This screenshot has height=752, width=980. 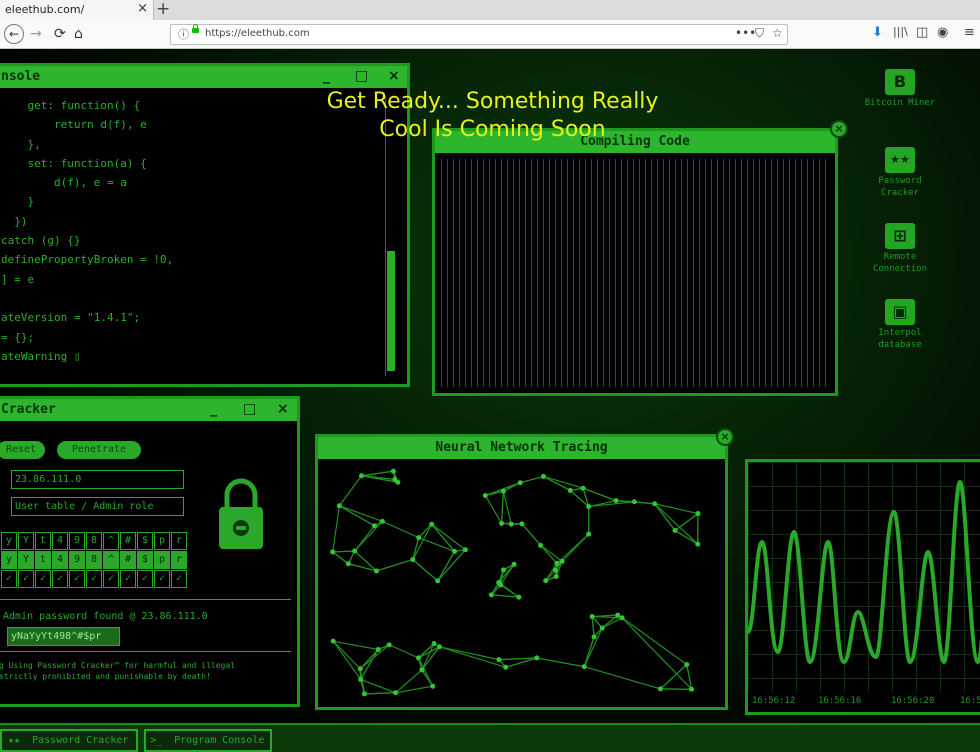 I want to click on compiling-close-button: ×, so click(x=839, y=129).